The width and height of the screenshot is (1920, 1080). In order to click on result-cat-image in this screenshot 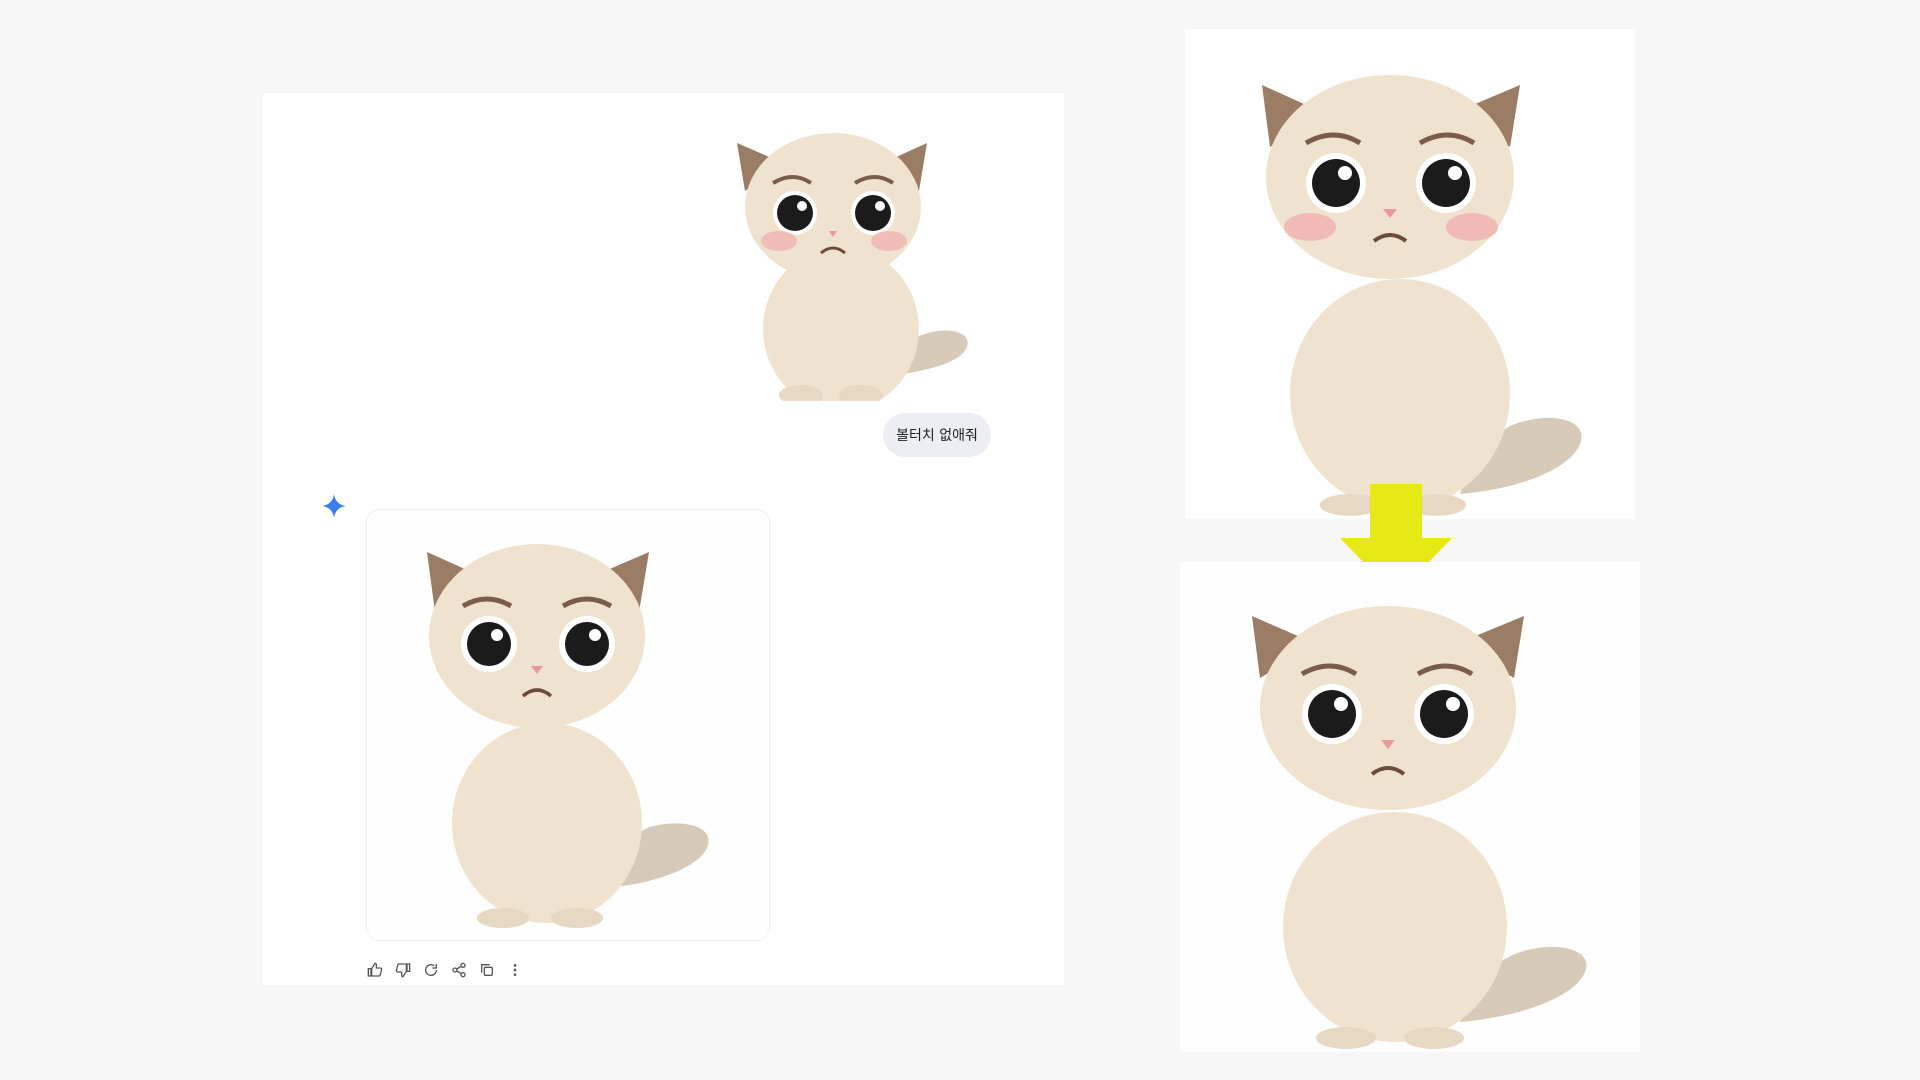, I will do `click(567, 728)`.